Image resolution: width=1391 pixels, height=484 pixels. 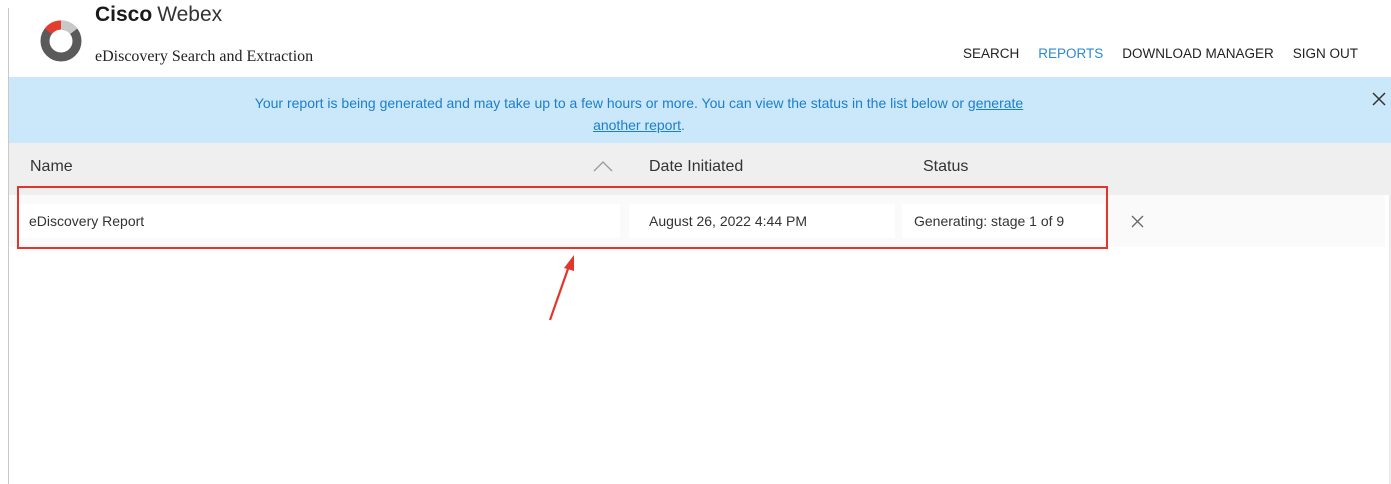 What do you see at coordinates (991, 53) in the screenshot?
I see `nav-search: SEARCH` at bounding box center [991, 53].